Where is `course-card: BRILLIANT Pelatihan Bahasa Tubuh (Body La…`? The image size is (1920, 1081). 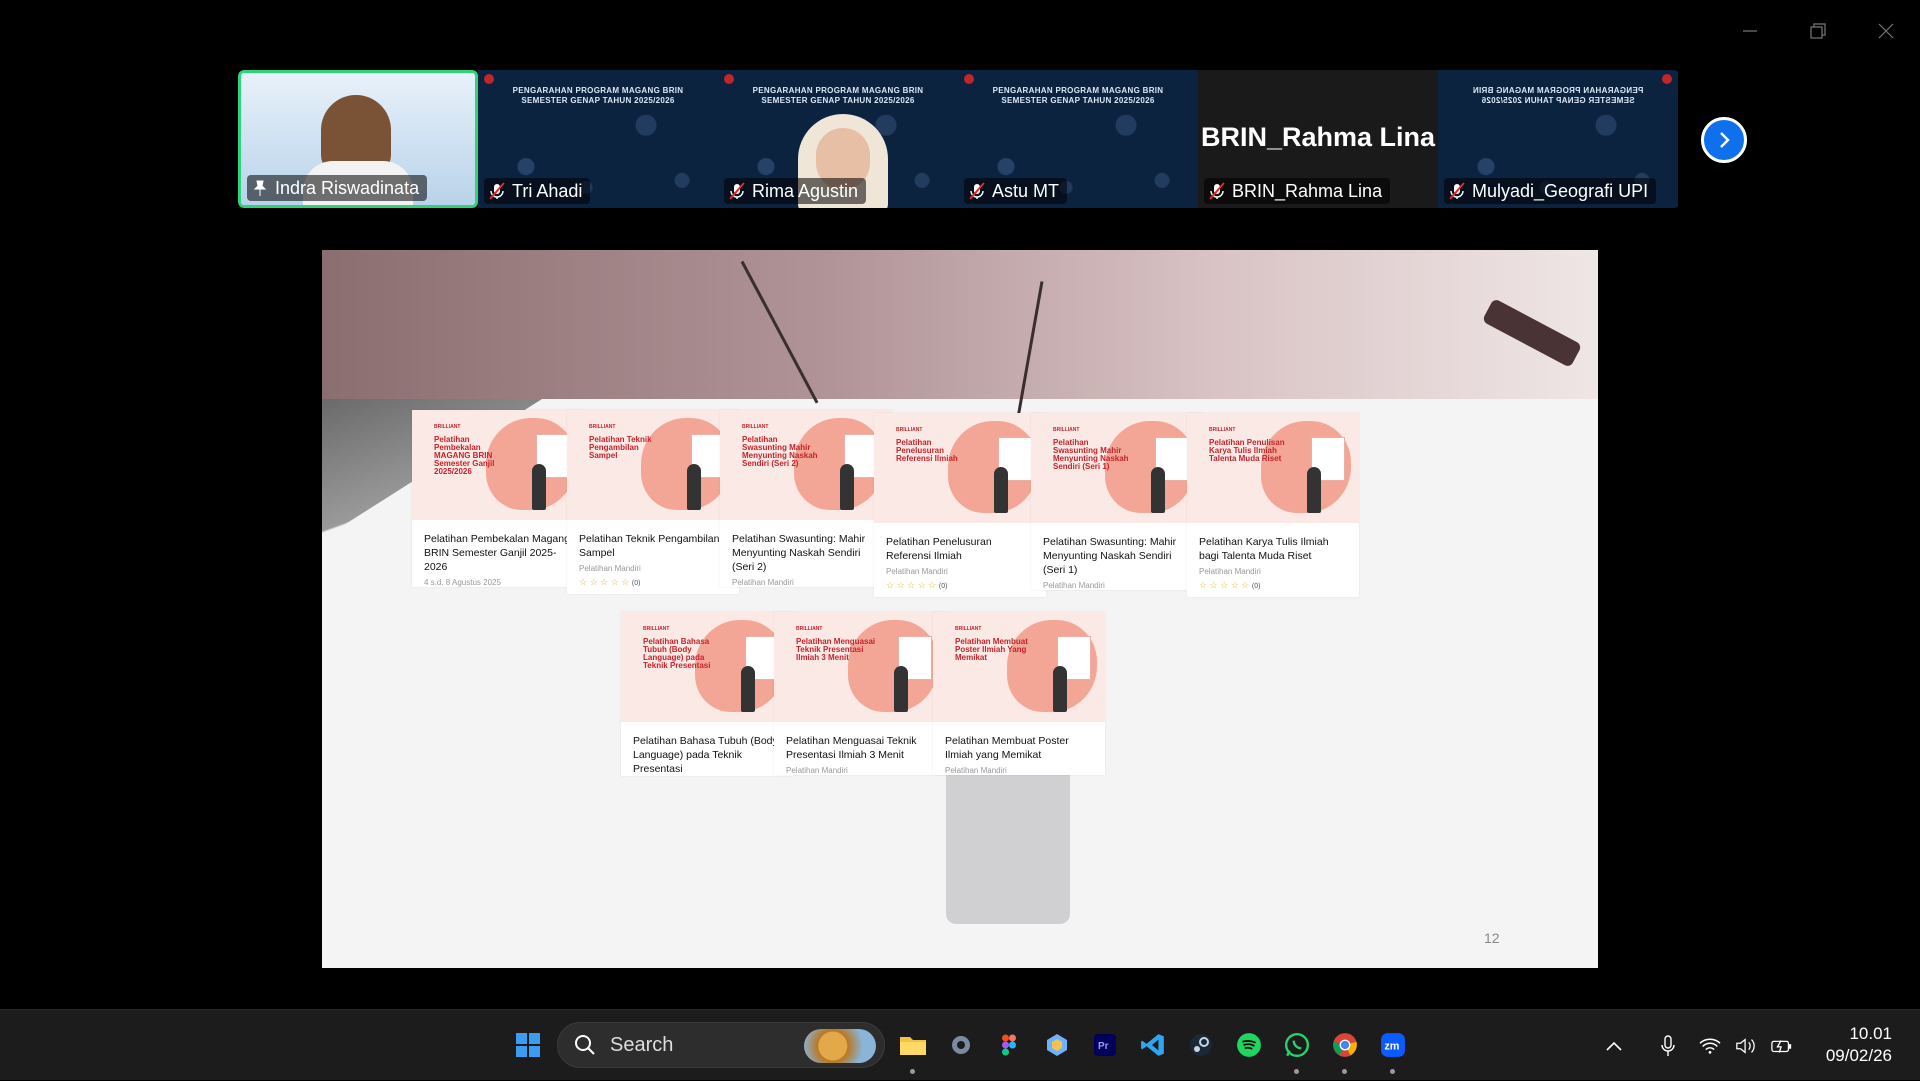 course-card: BRILLIANT Pelatihan Bahasa Tubuh (Body La… is located at coordinates (707, 694).